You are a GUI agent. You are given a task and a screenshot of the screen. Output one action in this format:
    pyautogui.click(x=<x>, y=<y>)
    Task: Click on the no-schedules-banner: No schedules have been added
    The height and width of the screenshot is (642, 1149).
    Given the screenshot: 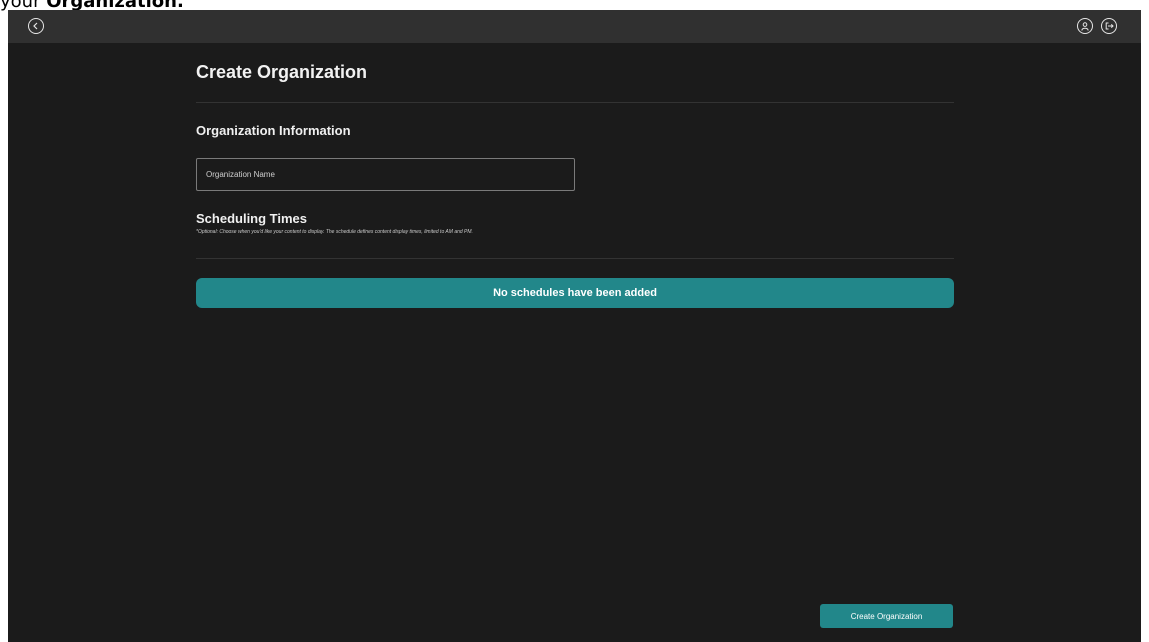 What is the action you would take?
    pyautogui.click(x=575, y=293)
    